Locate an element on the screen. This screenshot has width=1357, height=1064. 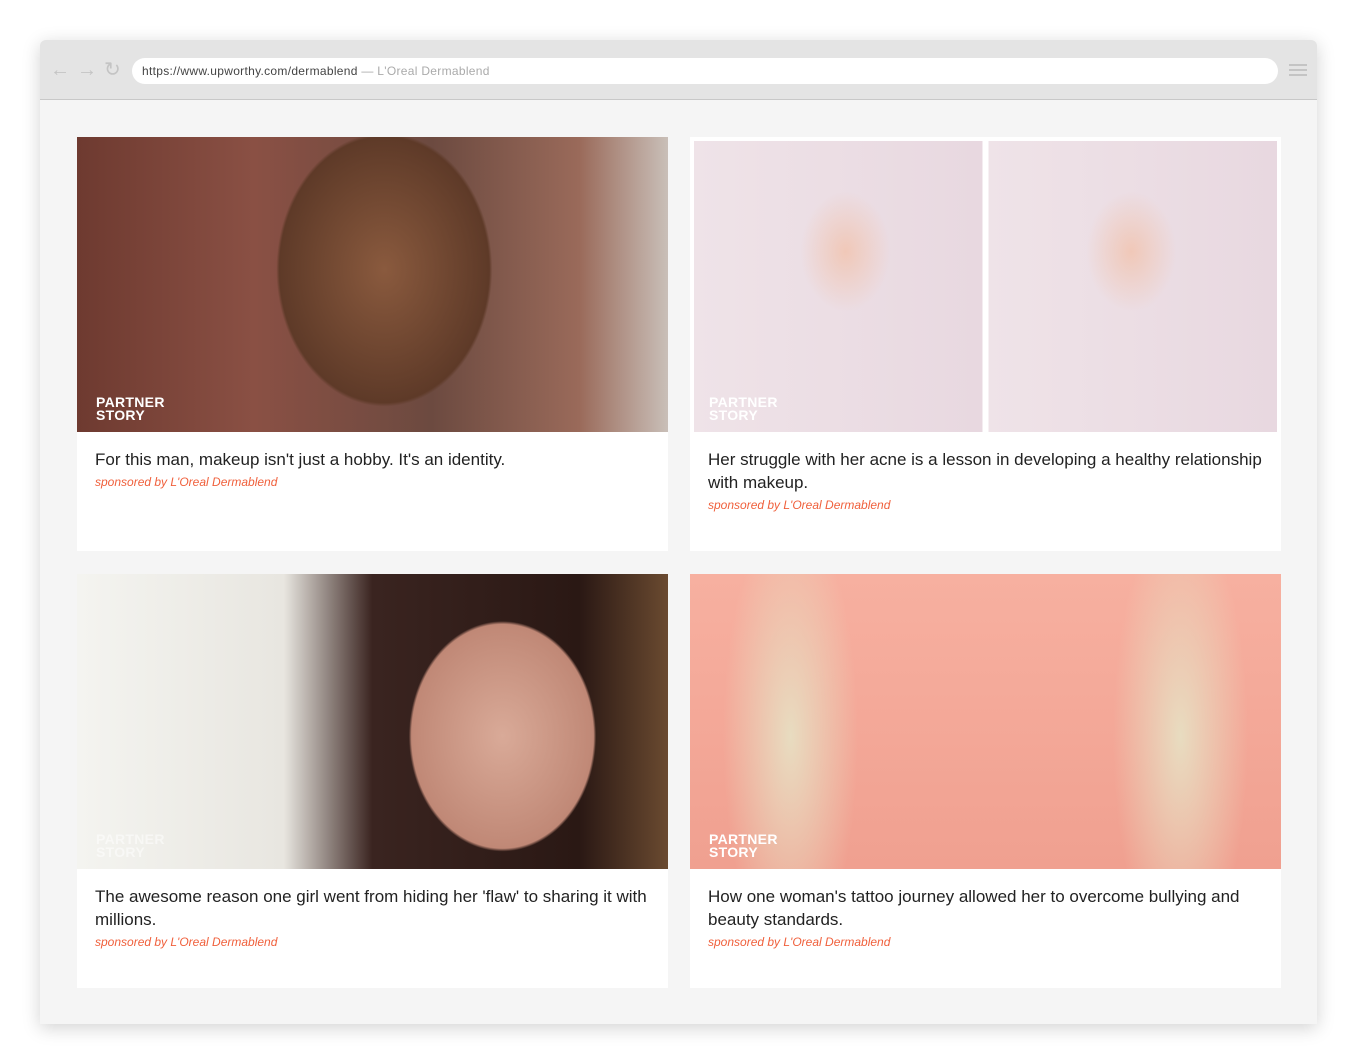
menu-icon is located at coordinates (1298, 71).